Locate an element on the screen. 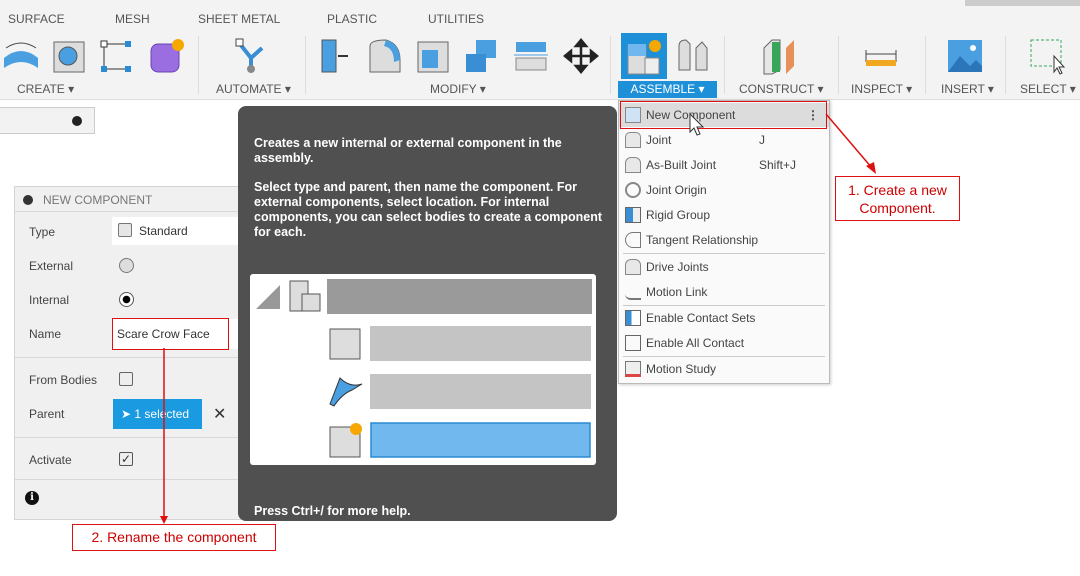 Image resolution: width=1080 pixels, height=576 pixels. tangent-relationship-icon is located at coordinates (633, 240).